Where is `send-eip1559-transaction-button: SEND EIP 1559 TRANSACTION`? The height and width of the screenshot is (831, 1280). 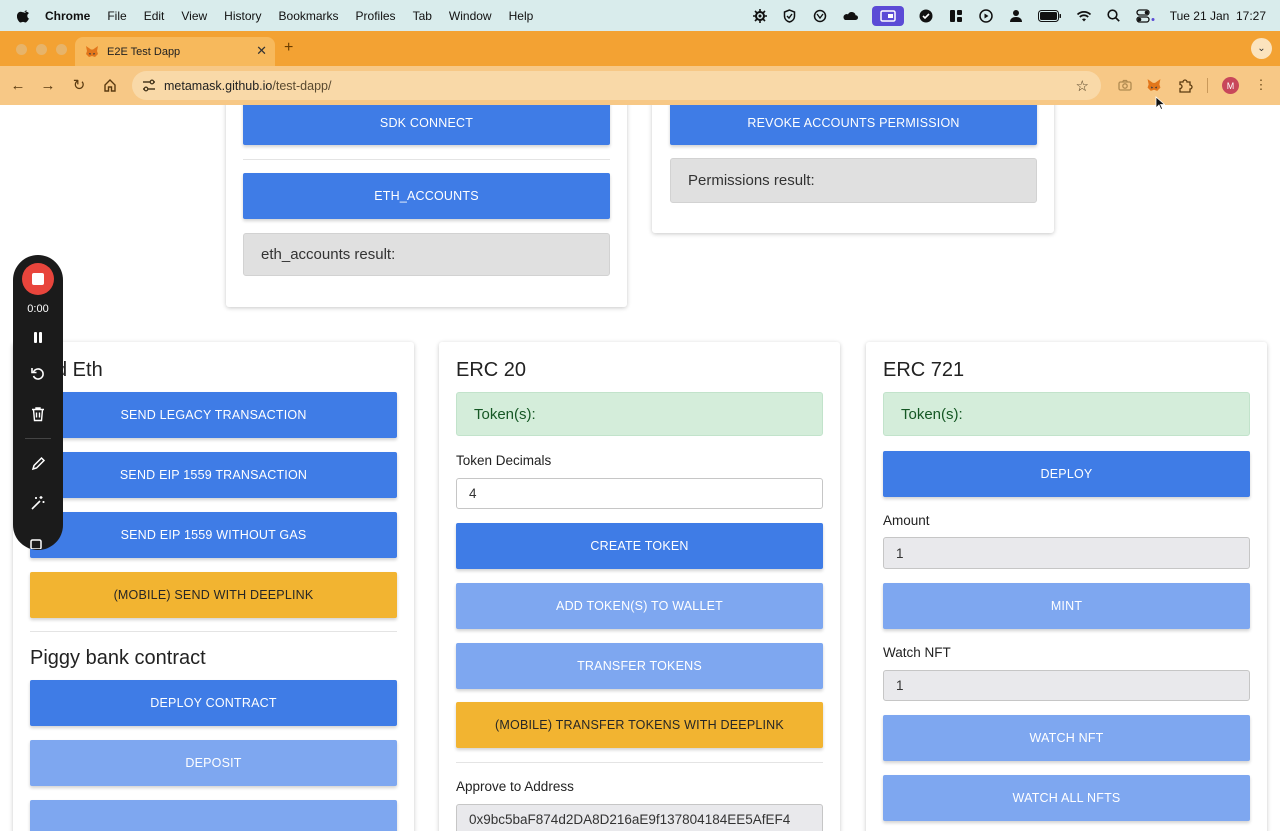 send-eip1559-transaction-button: SEND EIP 1559 TRANSACTION is located at coordinates (213, 475).